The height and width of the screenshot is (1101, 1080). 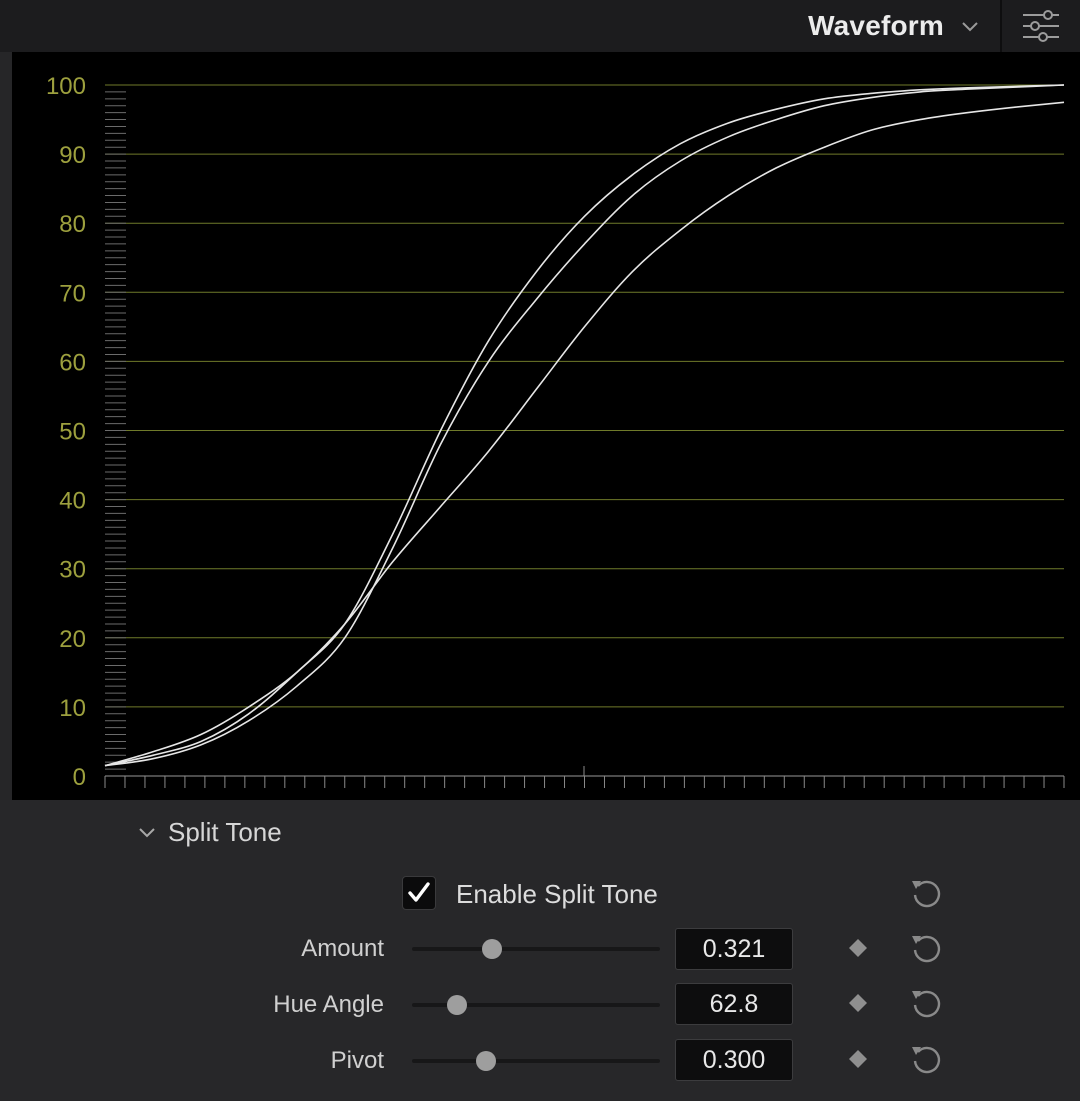 What do you see at coordinates (876, 25) in the screenshot?
I see `scope-mode-label: Waveform` at bounding box center [876, 25].